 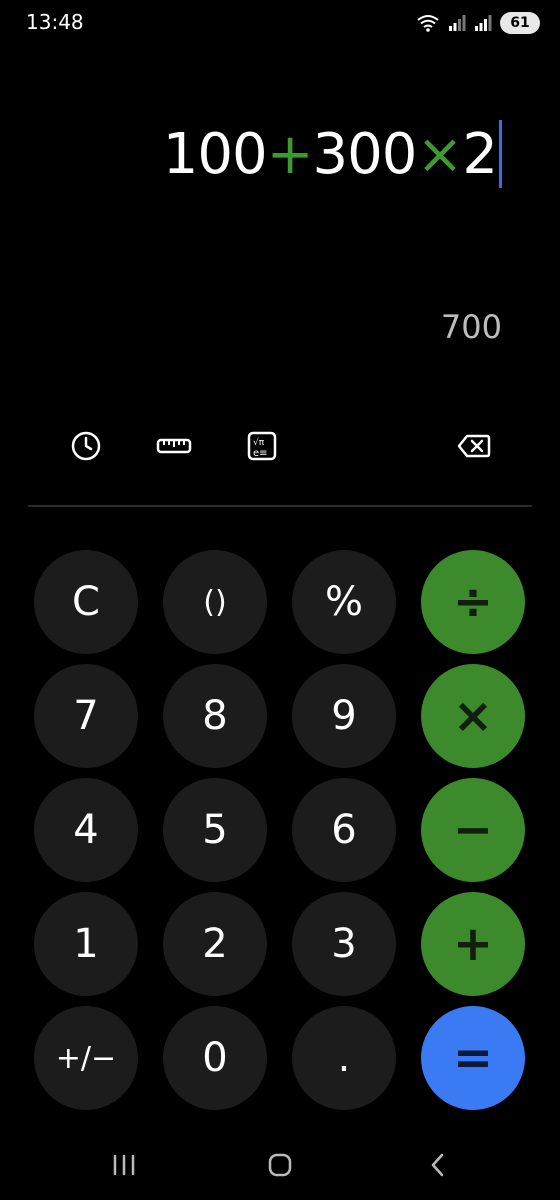 What do you see at coordinates (471, 327) in the screenshot?
I see `result-preview: 700` at bounding box center [471, 327].